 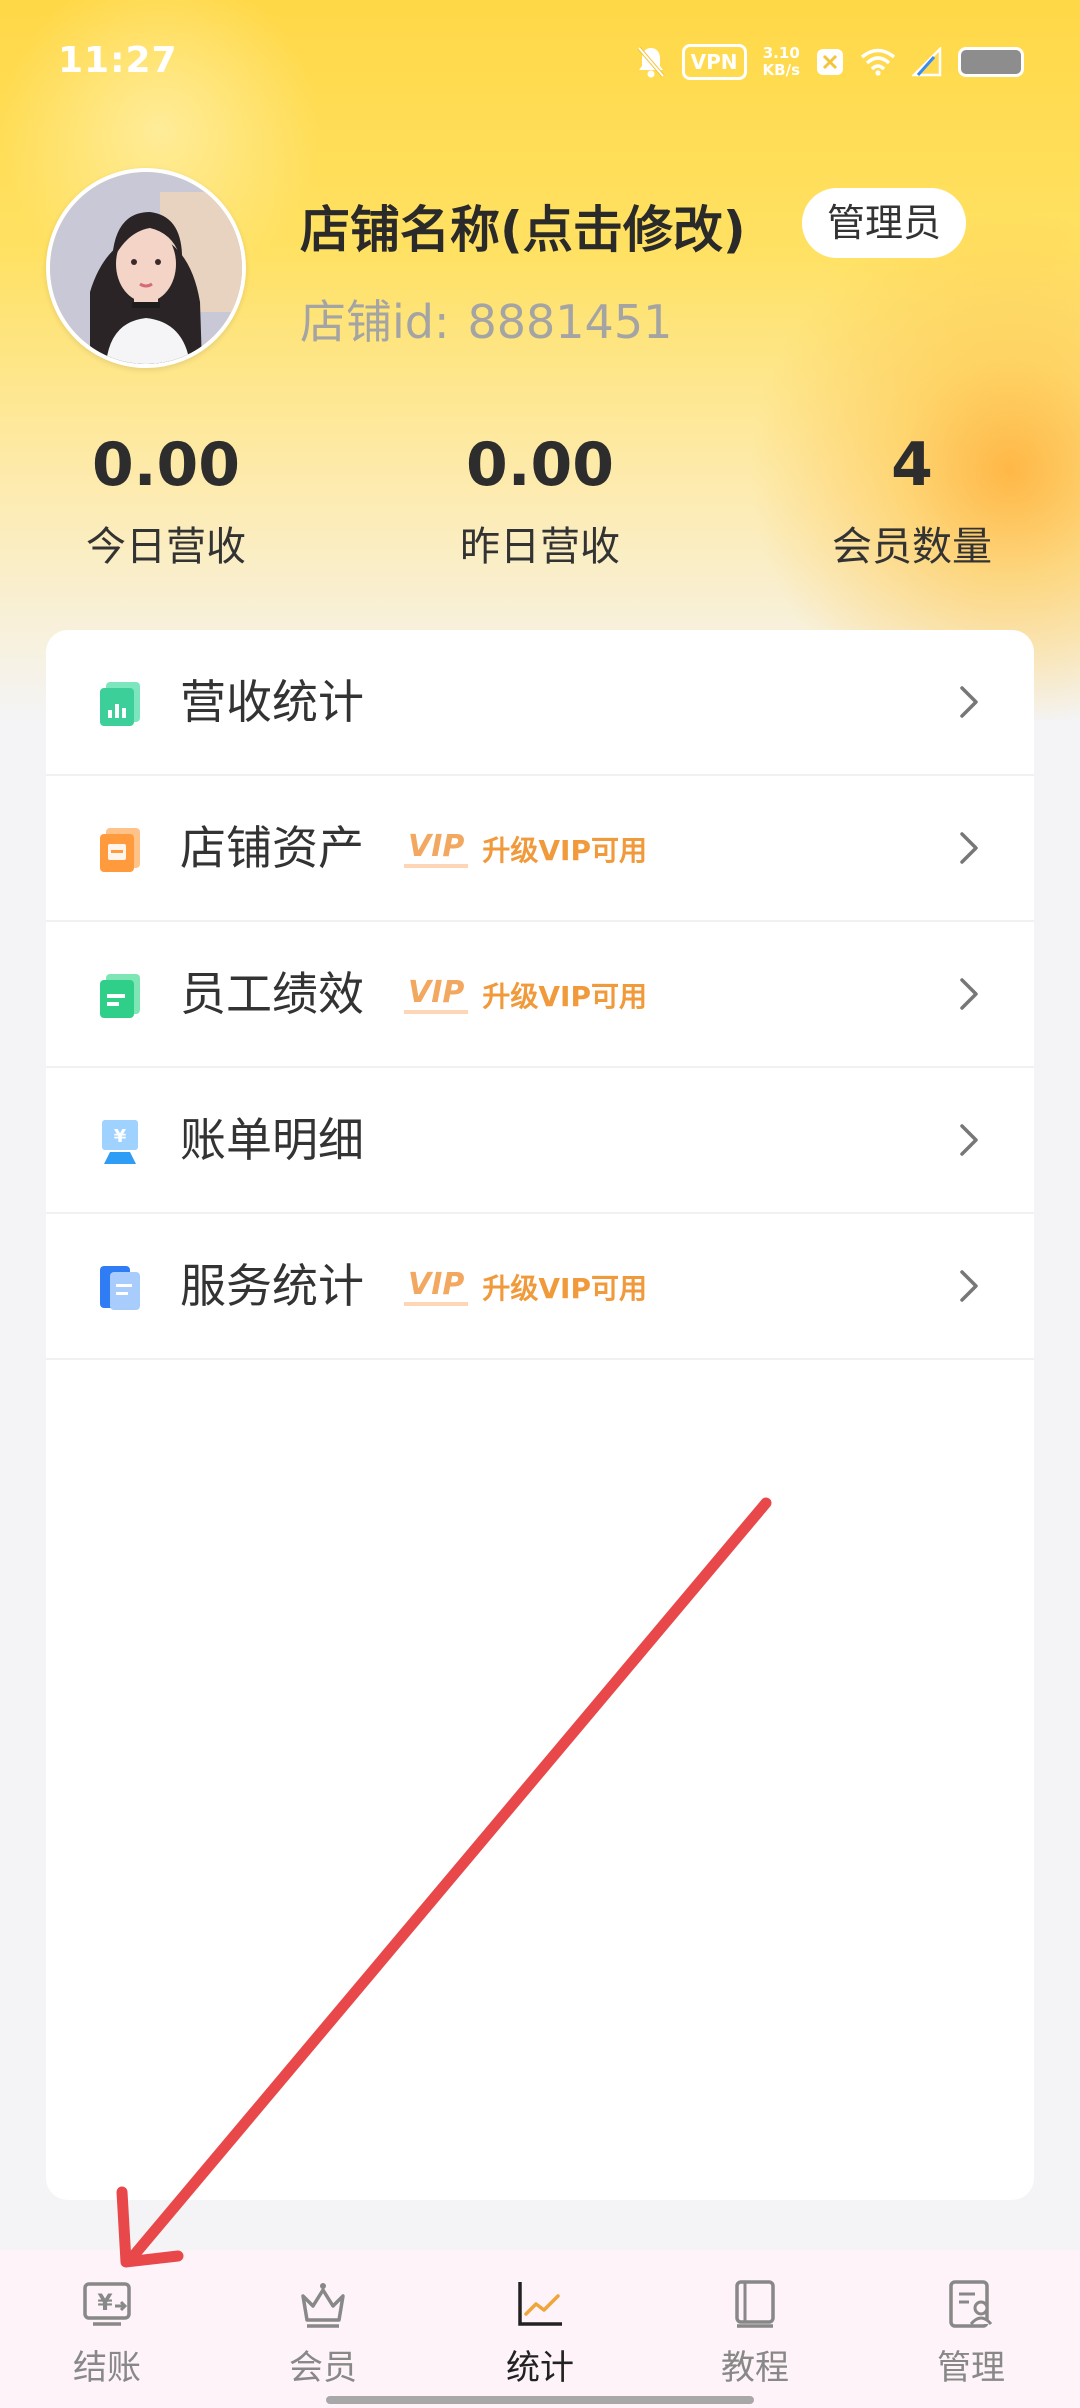 What do you see at coordinates (272, 848) in the screenshot?
I see `menu-label: 店铺资产` at bounding box center [272, 848].